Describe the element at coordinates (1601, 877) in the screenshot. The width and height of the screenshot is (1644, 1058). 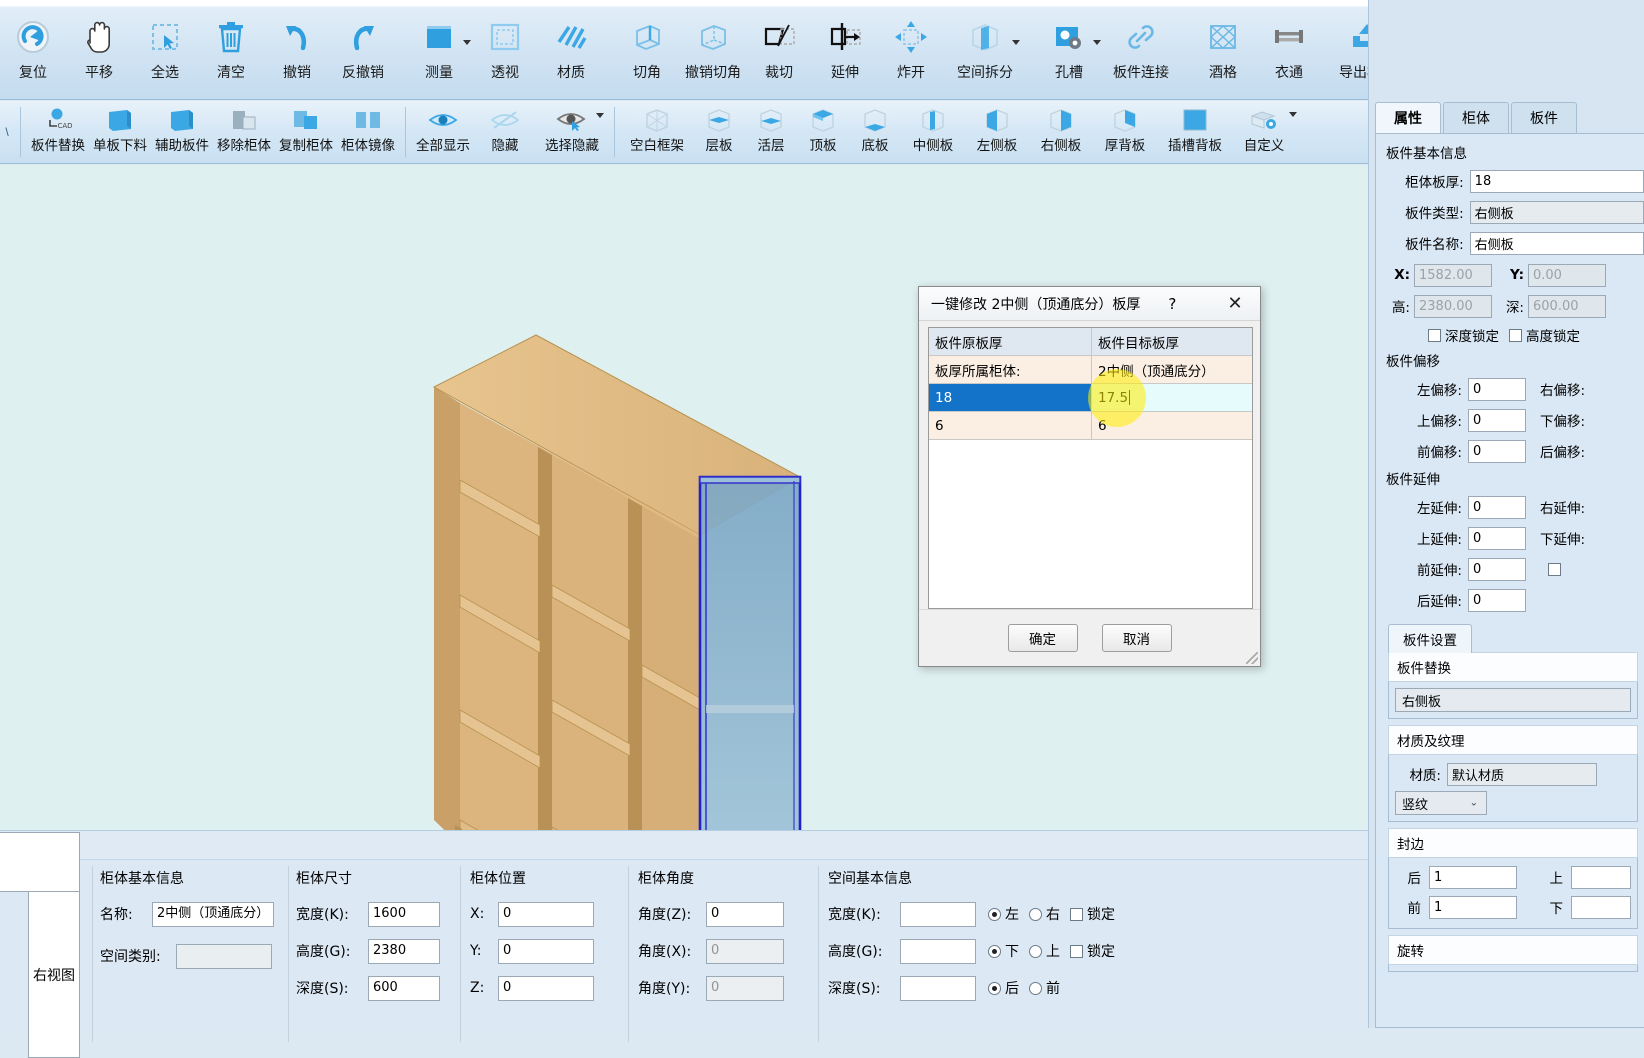
I see `edge-top-input` at that location.